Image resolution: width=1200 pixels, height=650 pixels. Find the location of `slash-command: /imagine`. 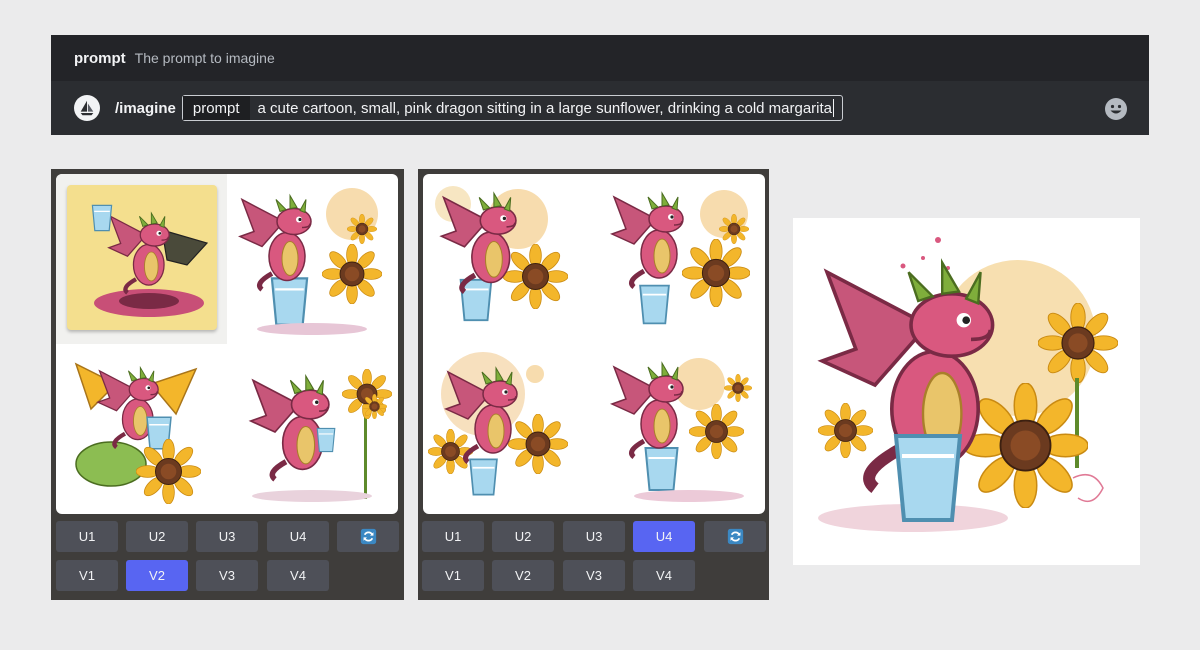

slash-command: /imagine is located at coordinates (145, 108).